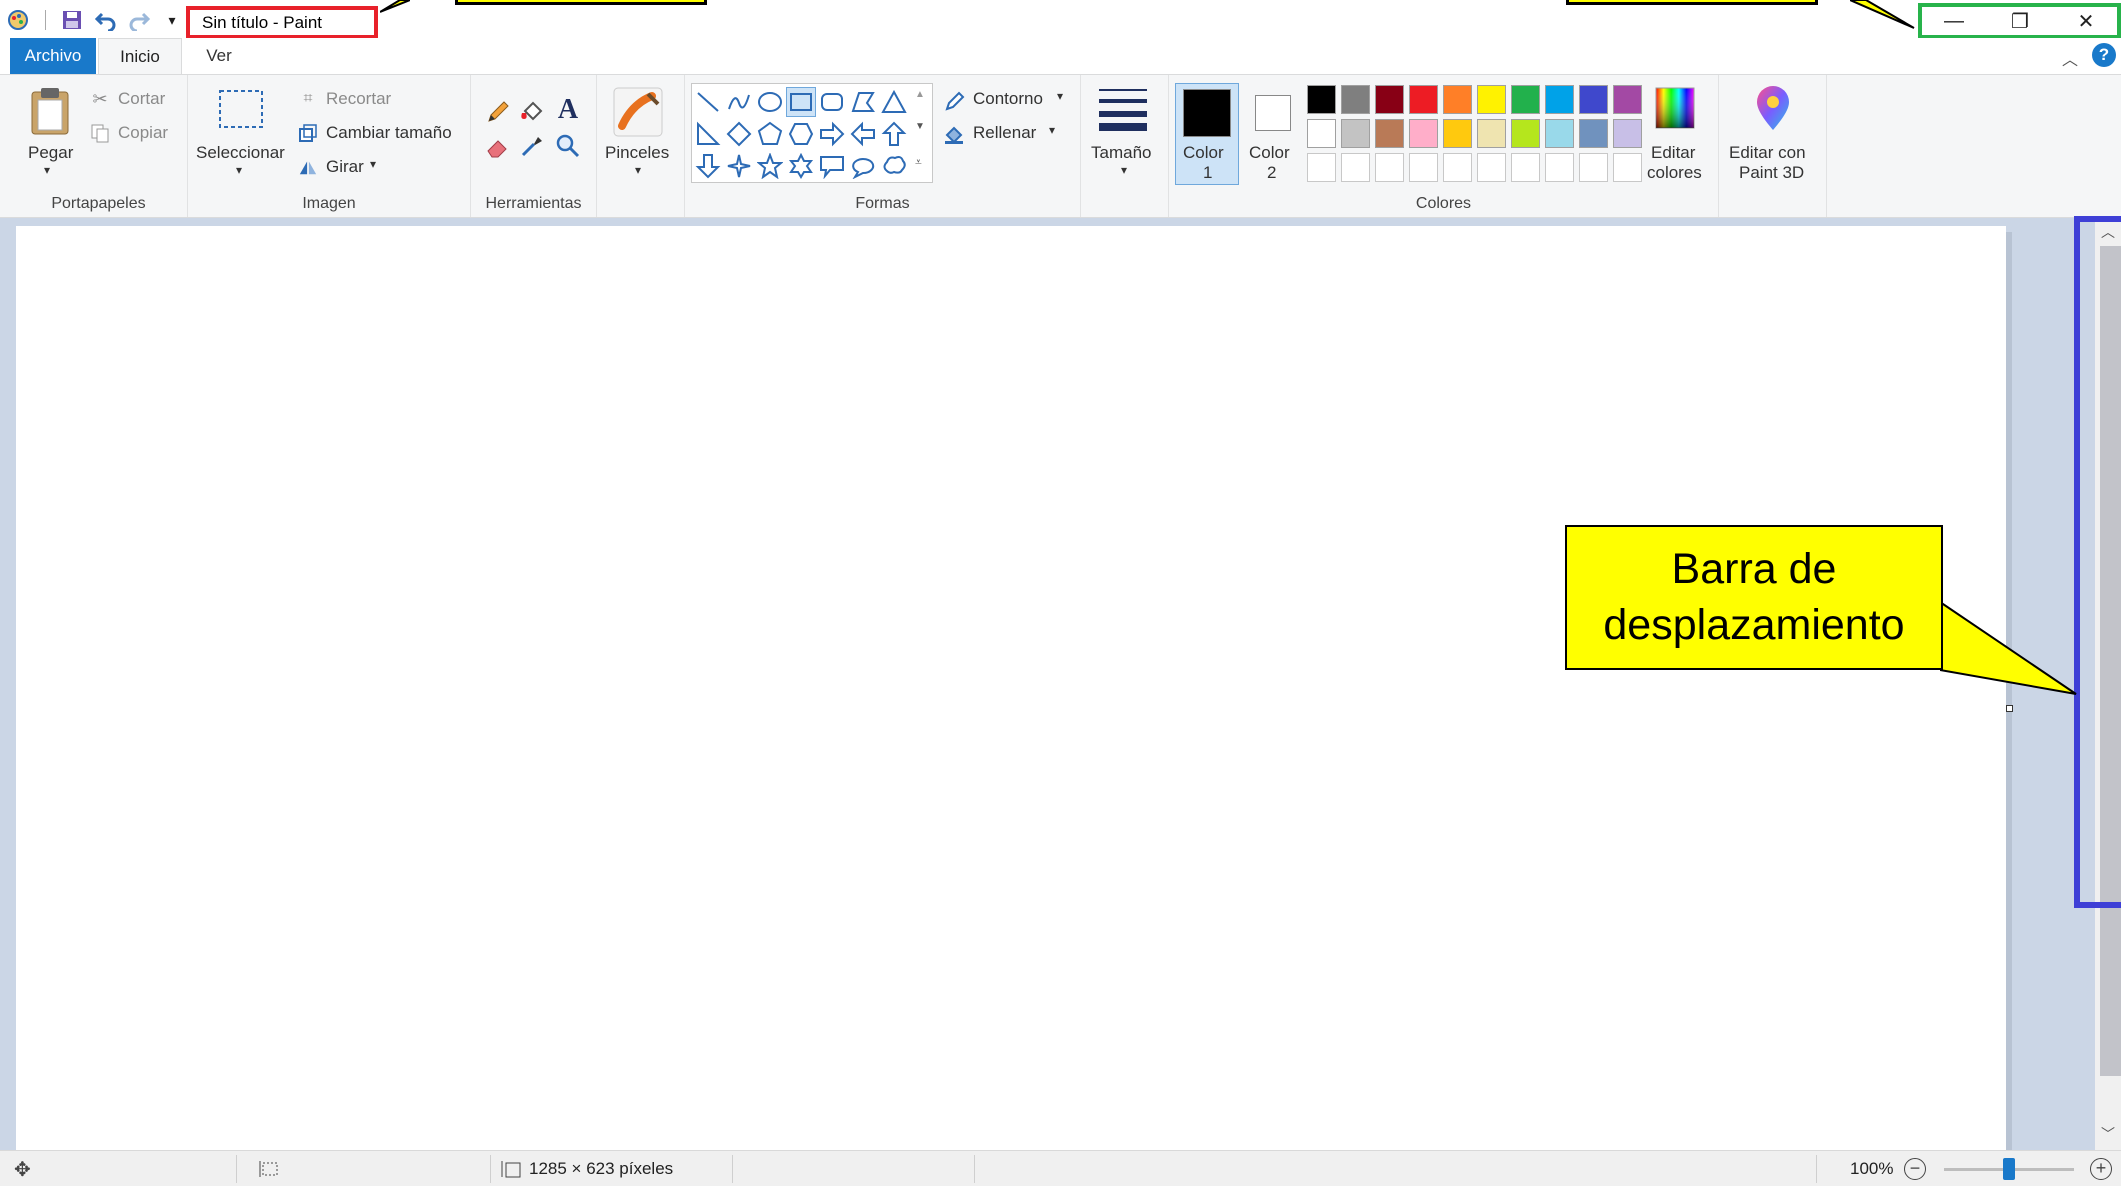 The height and width of the screenshot is (1187, 2121). I want to click on outline-dropdown-icon: ▾, so click(1060, 96).